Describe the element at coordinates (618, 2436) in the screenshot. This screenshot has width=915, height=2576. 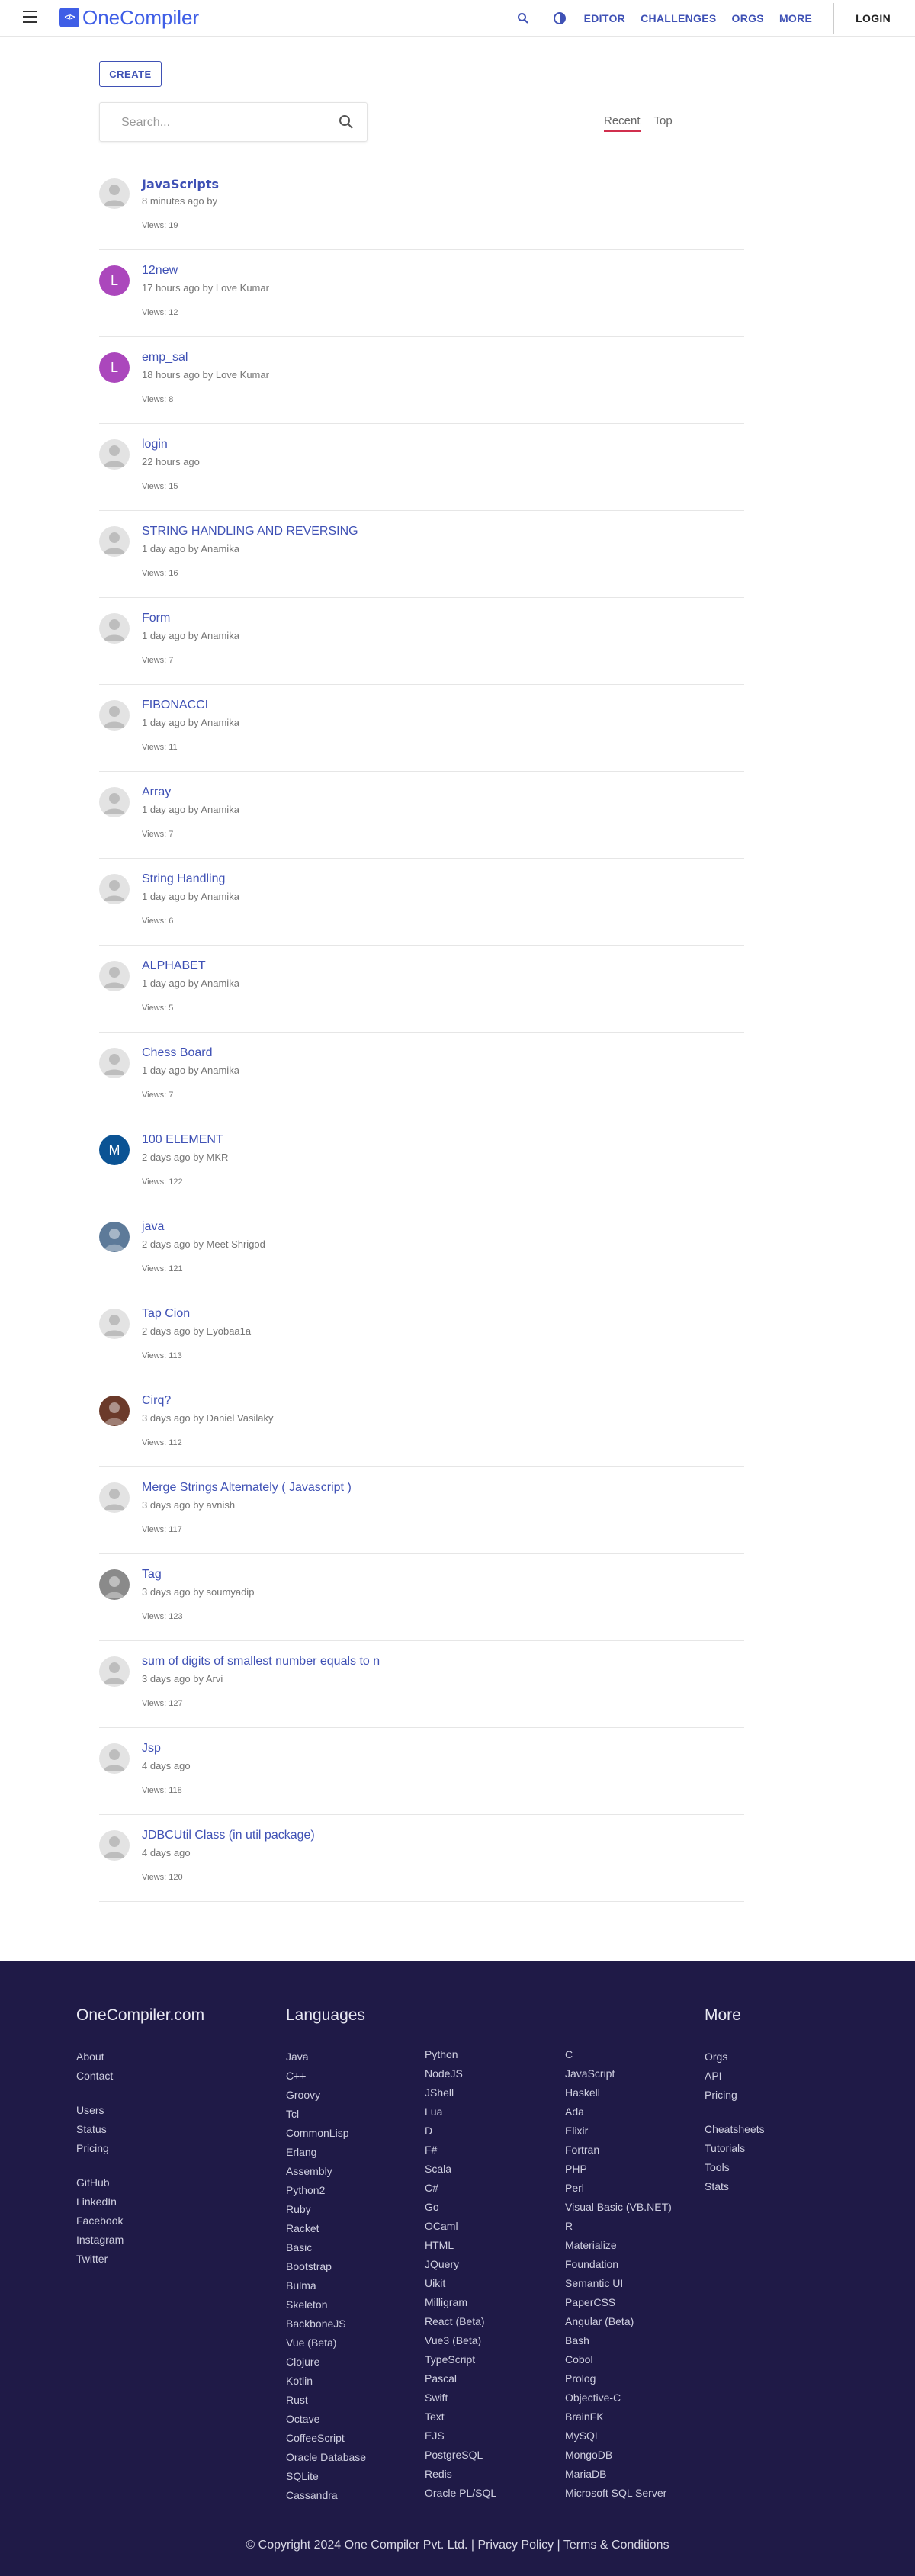
I see `footer-link: MySQL` at that location.